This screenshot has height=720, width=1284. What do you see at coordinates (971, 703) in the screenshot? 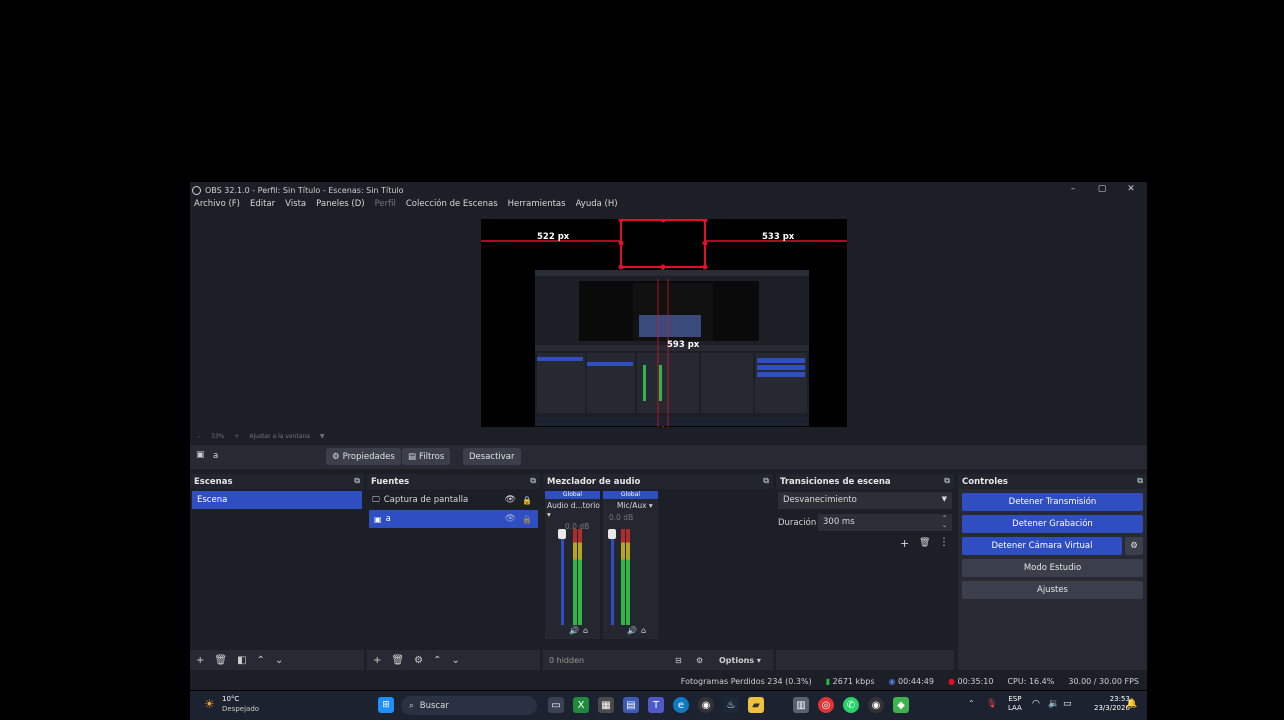
I see `chevron-up-icon: ⌃` at bounding box center [971, 703].